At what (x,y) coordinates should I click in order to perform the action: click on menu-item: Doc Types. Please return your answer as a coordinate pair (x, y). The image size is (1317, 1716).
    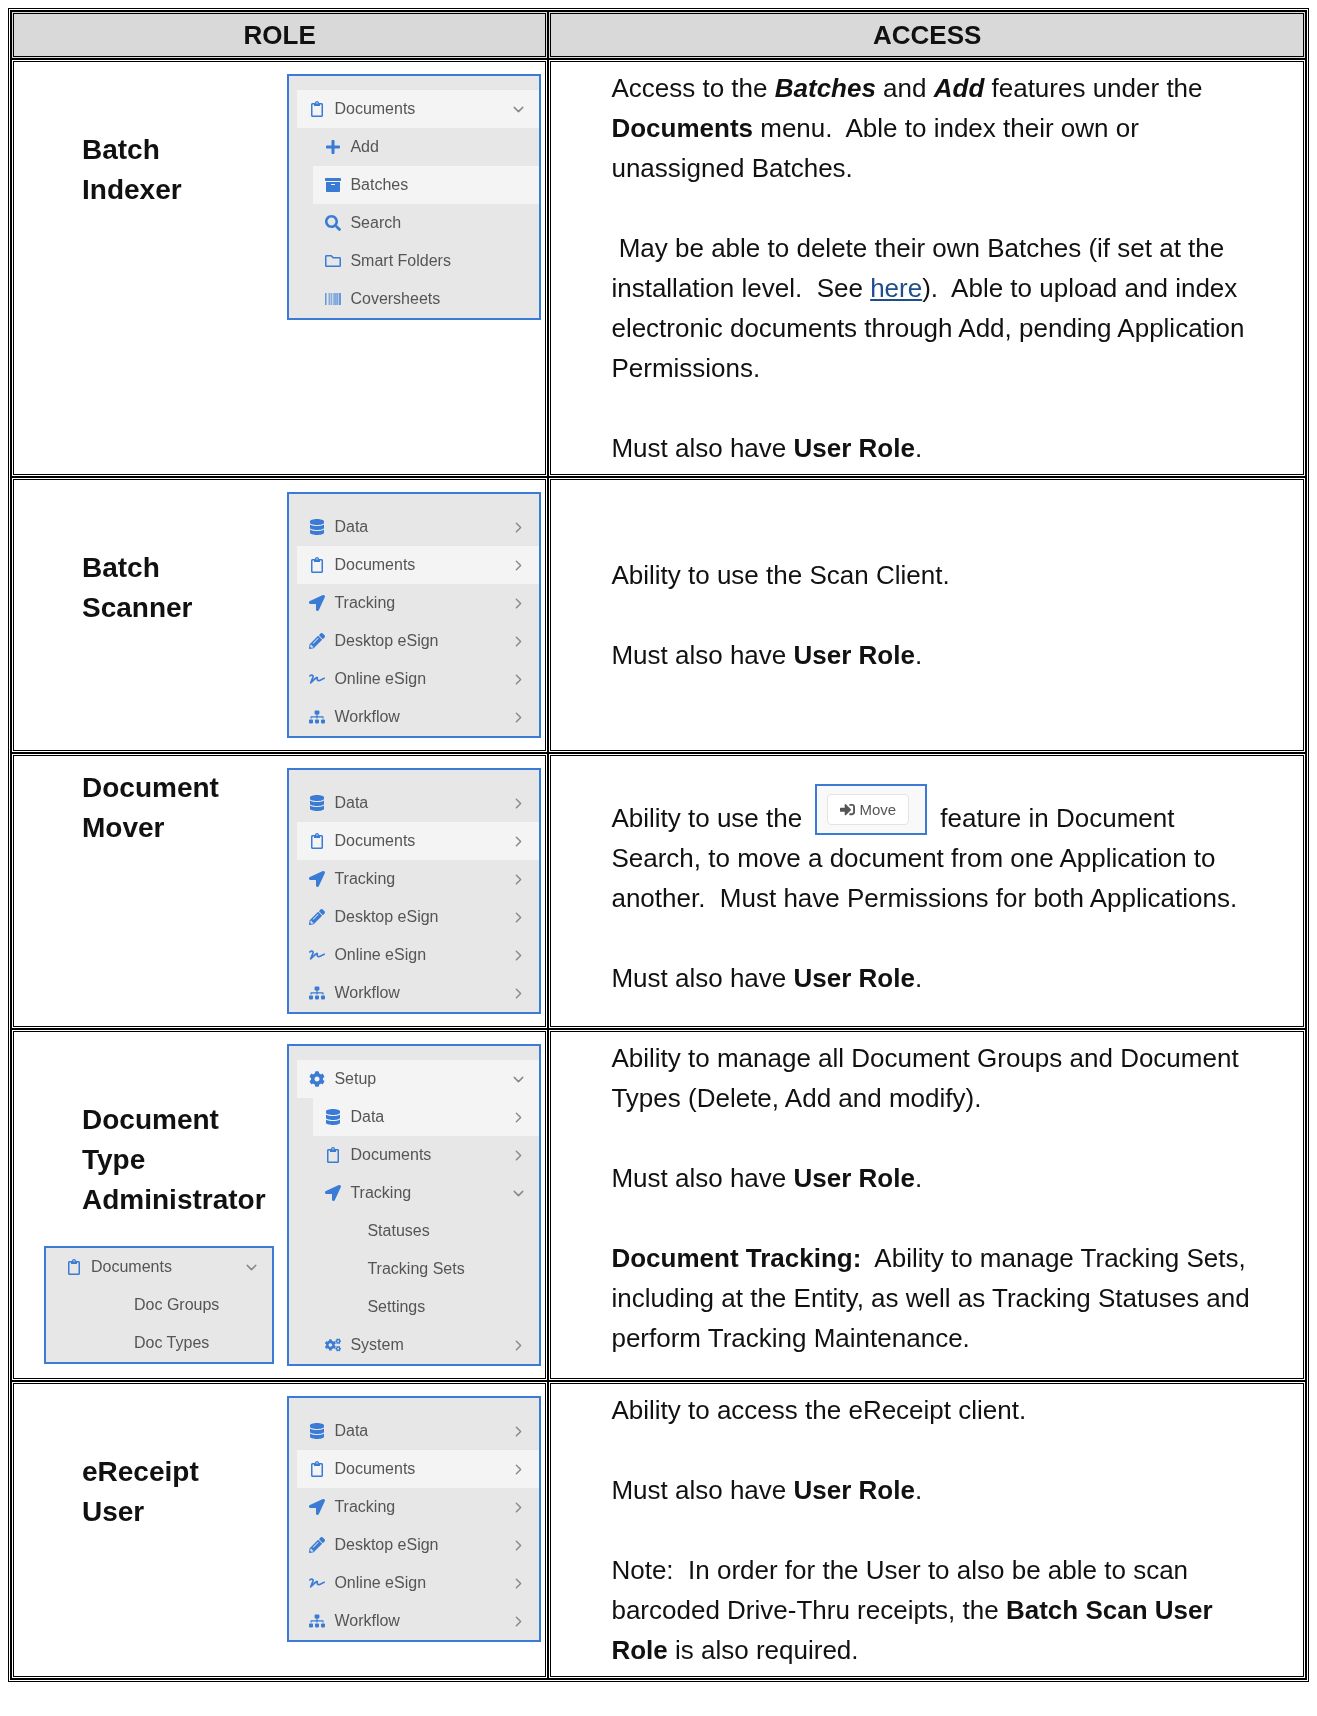
    Looking at the image, I should click on (171, 1343).